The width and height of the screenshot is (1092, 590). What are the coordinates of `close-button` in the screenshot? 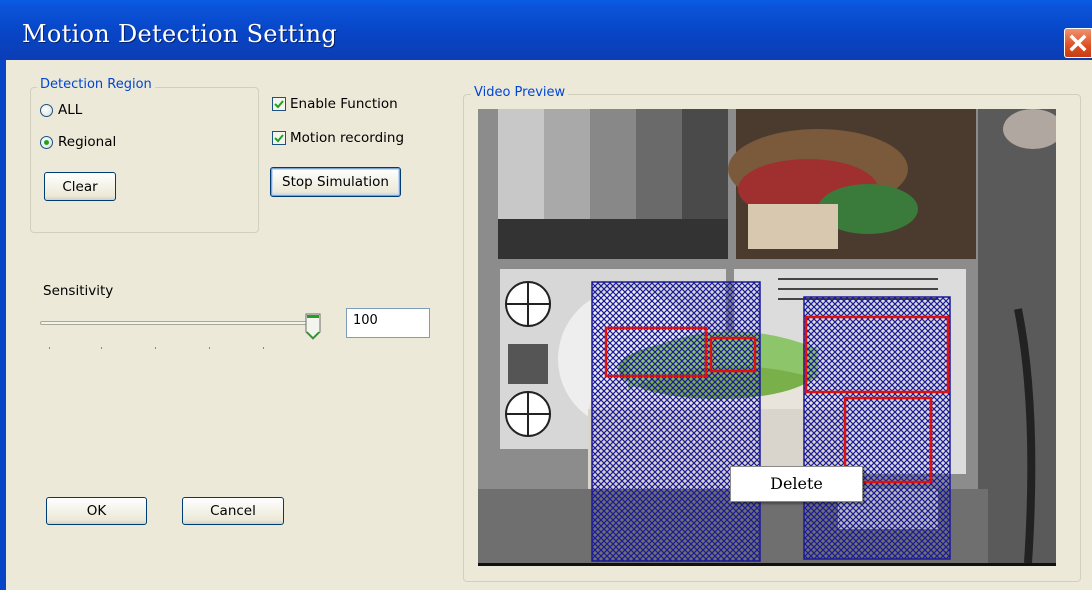 It's located at (1078, 43).